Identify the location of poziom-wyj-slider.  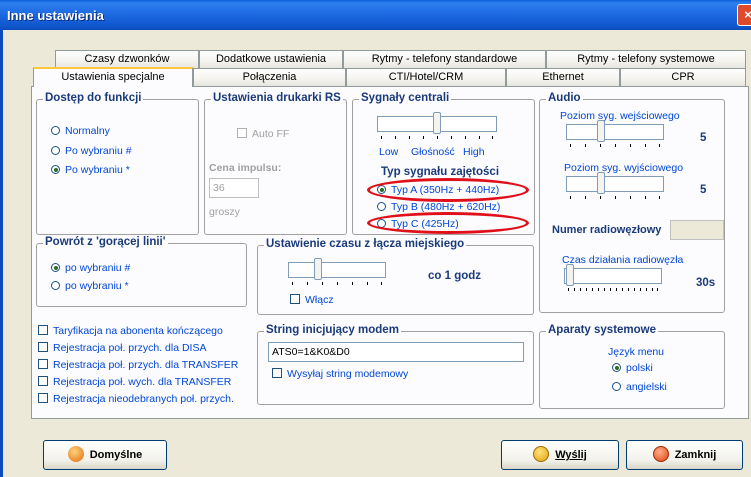
(615, 186).